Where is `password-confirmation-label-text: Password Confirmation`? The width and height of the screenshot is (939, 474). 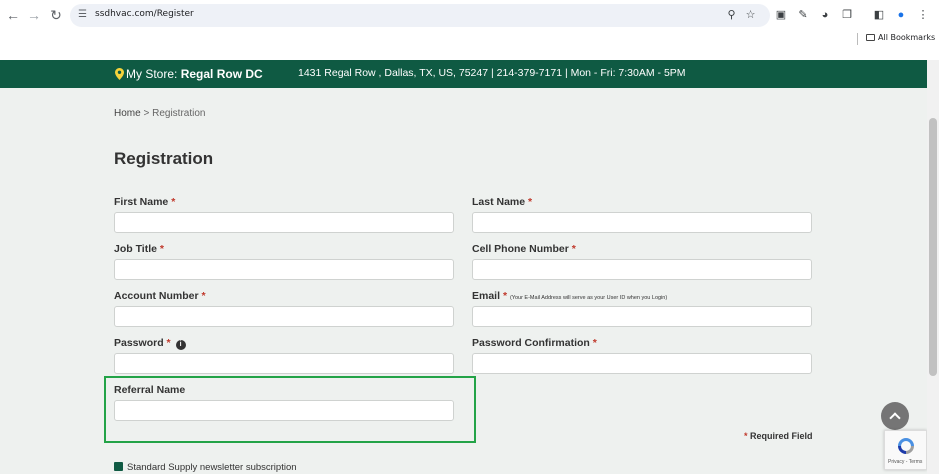
password-confirmation-label-text: Password Confirmation is located at coordinates (531, 343).